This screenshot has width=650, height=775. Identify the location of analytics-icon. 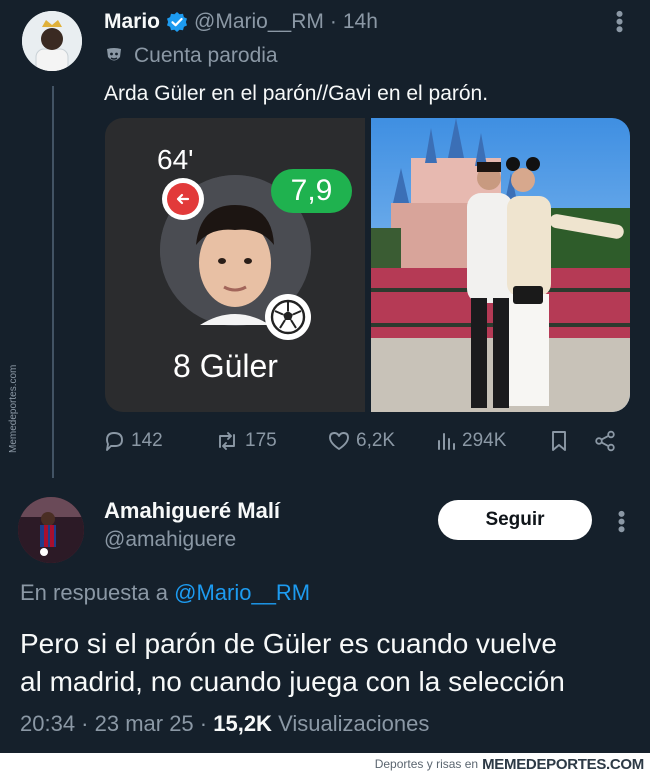
(446, 441).